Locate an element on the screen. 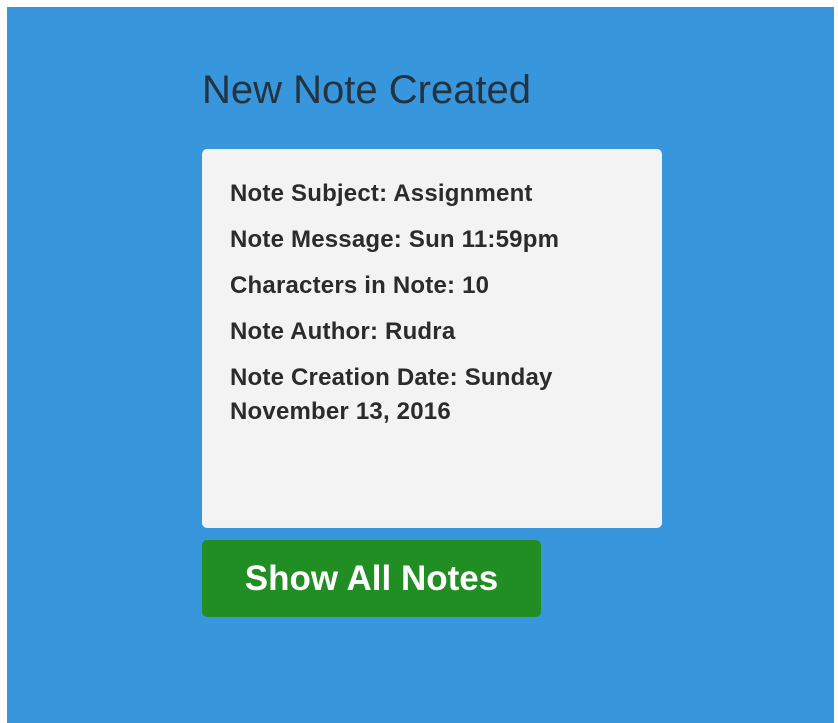 The width and height of the screenshot is (838, 723). note-author-value: Rudra is located at coordinates (420, 331).